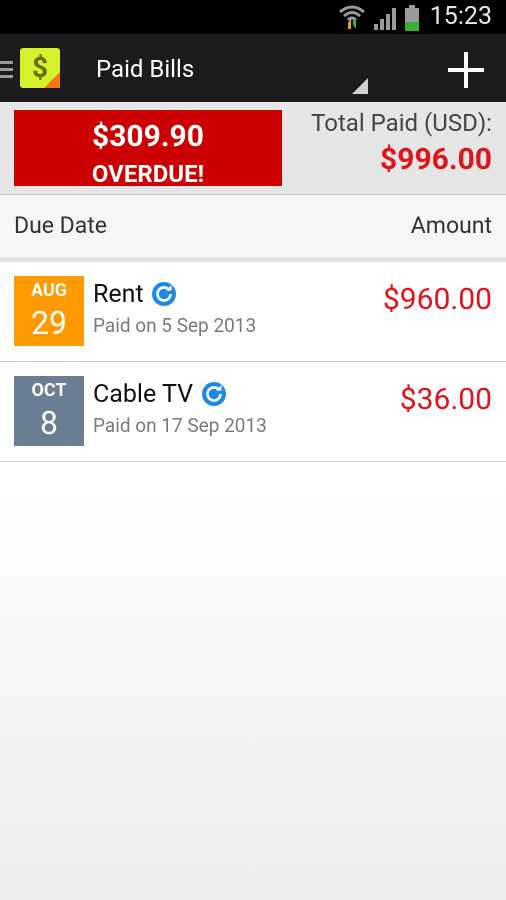  I want to click on bill-name: Rent, so click(118, 294).